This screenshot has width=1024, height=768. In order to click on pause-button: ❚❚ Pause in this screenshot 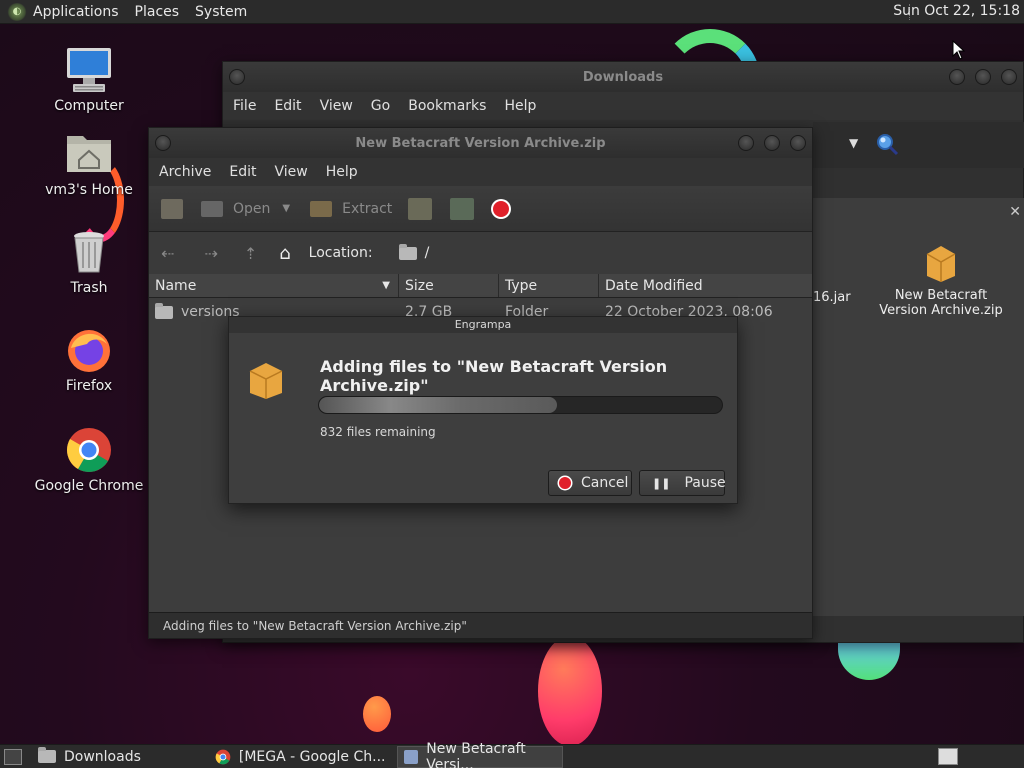, I will do `click(682, 483)`.